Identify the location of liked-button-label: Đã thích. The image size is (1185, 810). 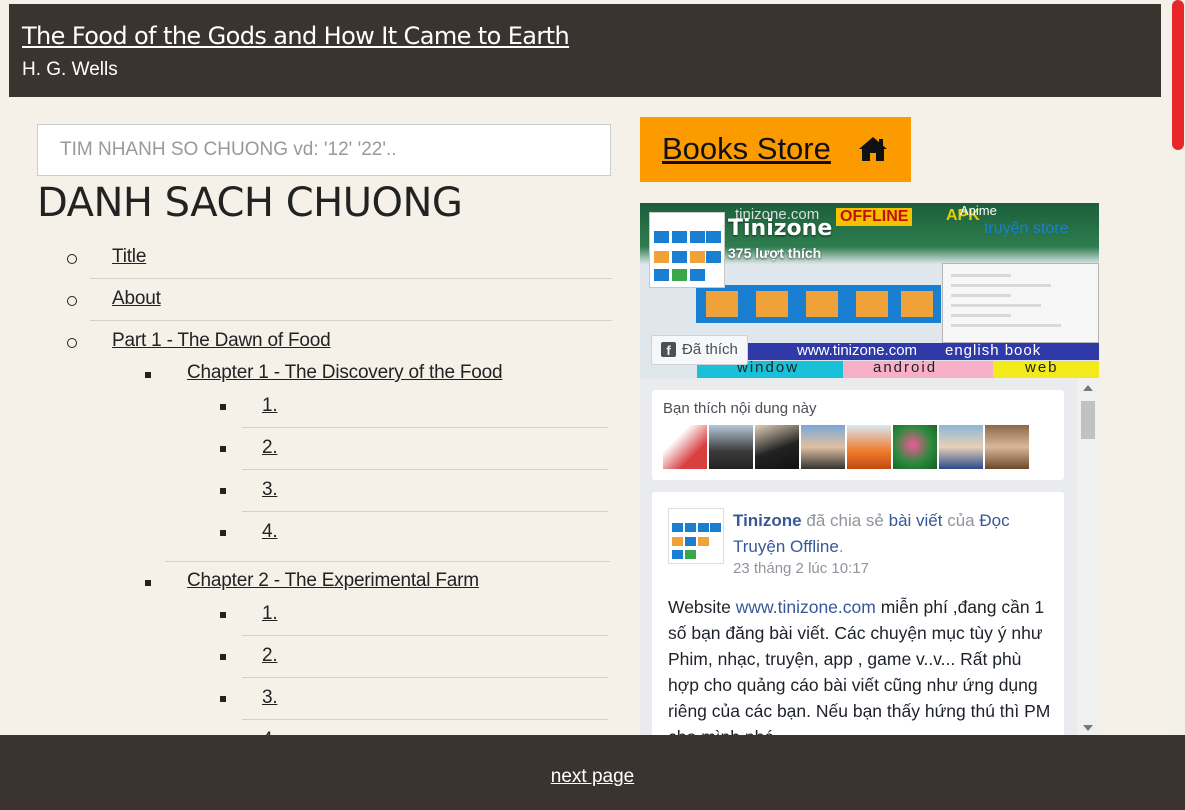
(710, 349).